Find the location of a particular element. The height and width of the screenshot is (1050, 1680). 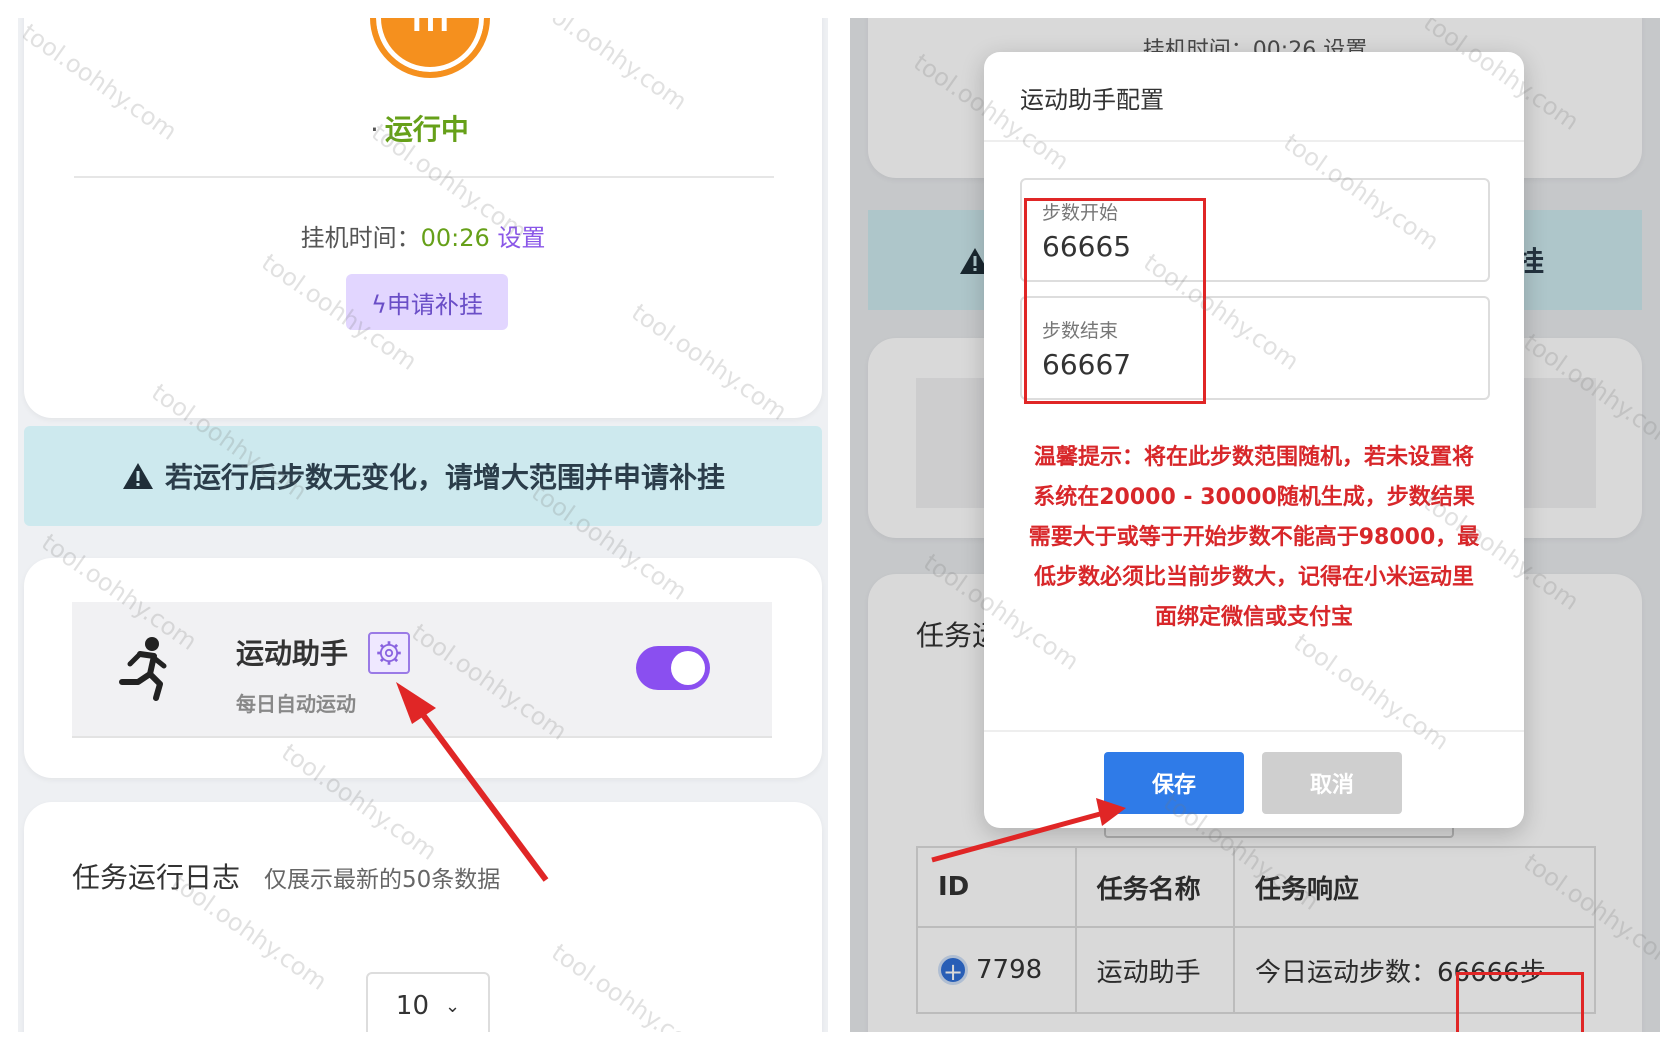

sport-assistant-title: 运动助手 is located at coordinates (292, 653).